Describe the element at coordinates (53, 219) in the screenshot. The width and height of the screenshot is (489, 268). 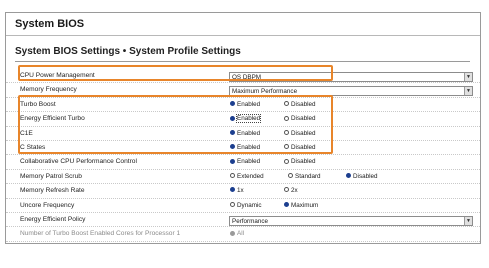
I see `setting-label: Energy Efficient Policy` at that location.